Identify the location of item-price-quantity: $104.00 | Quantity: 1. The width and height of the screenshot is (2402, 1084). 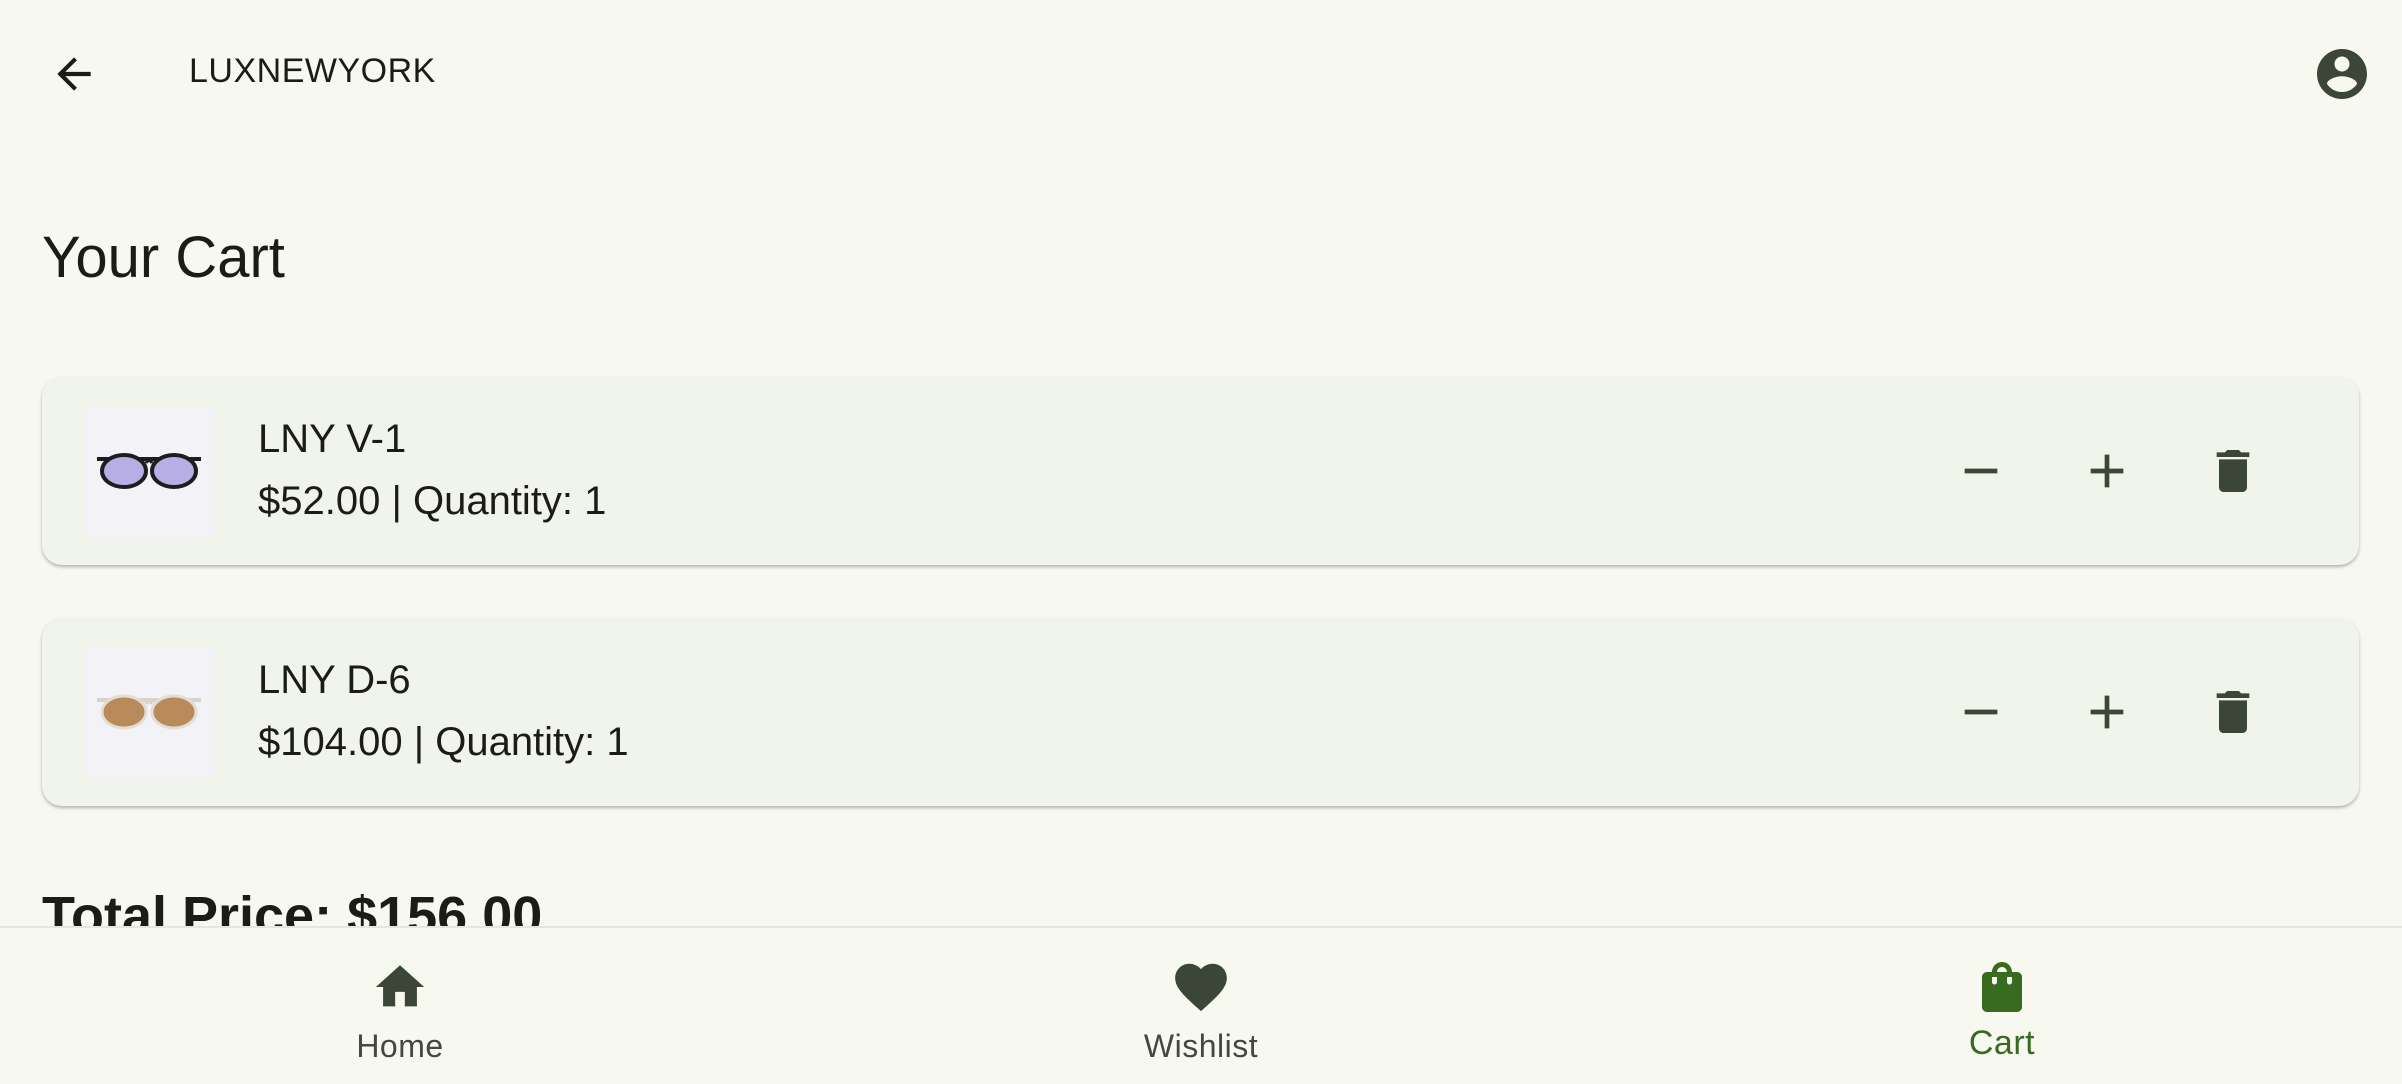
(443, 742).